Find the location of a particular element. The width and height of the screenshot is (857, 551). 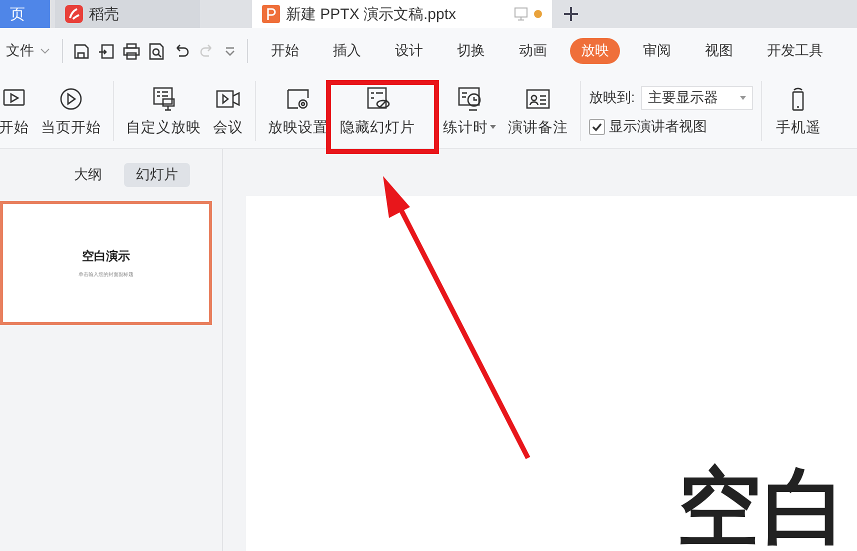

docer-logo-icon is located at coordinates (74, 14).